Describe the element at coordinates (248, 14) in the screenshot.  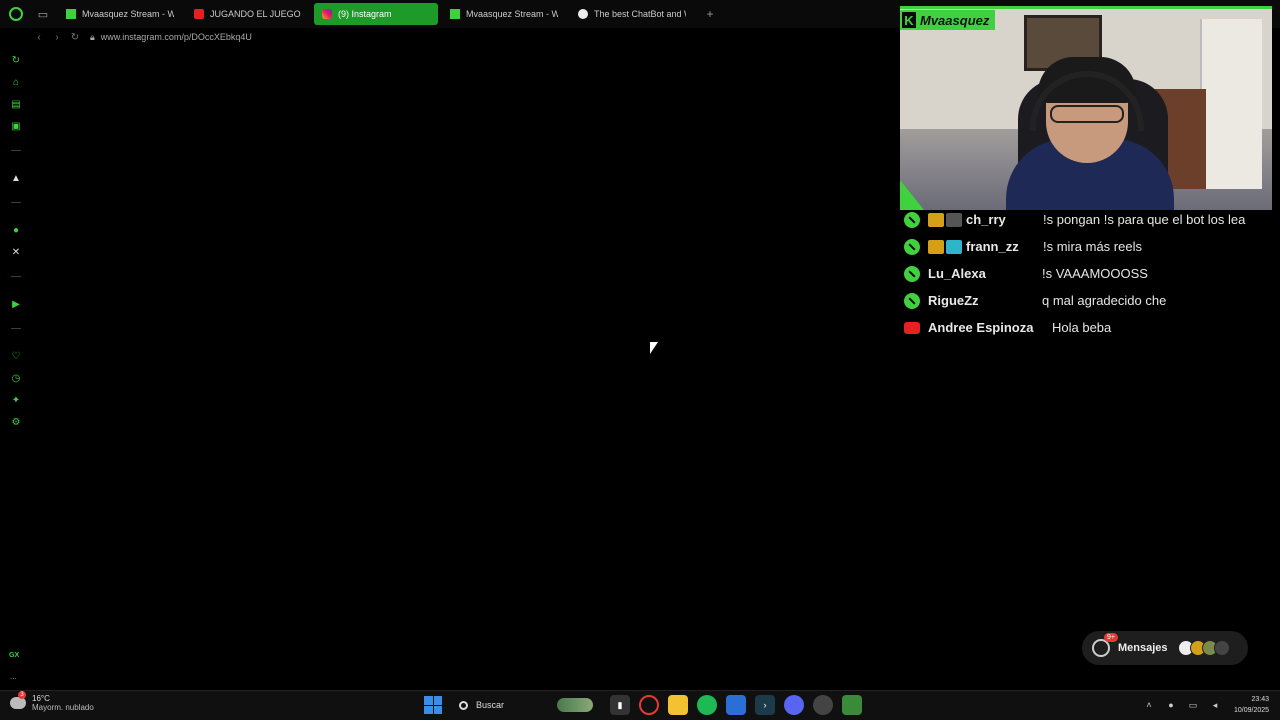
I see `tab-jugando-el-juego: JUGANDO EL JUEGO DE` at that location.